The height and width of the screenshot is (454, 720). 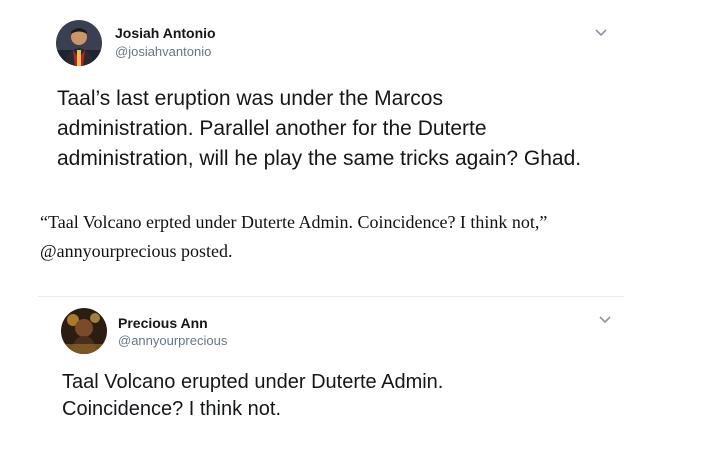 What do you see at coordinates (163, 323) in the screenshot?
I see `author-name: Precious Ann` at bounding box center [163, 323].